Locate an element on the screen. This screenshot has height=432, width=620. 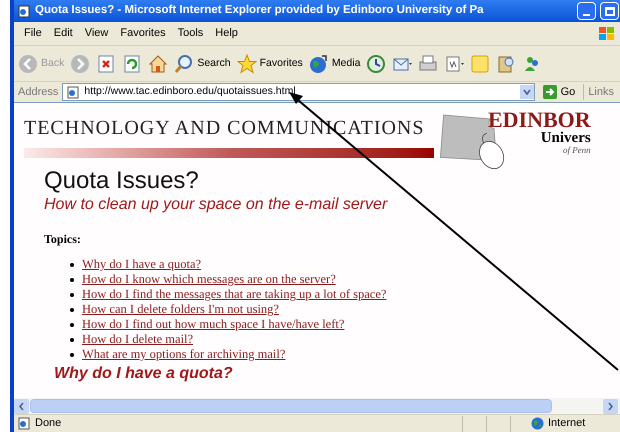
window-title: Quota Issues? - Microsoft Internet Explorer provided by Edinboro University of Pa is located at coordinates (259, 10).